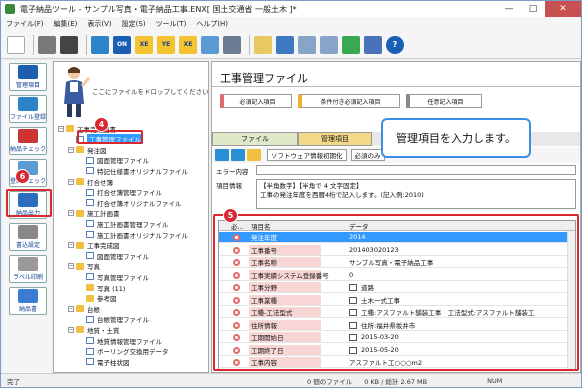 The image size is (582, 388). I want to click on label-print-button: ラベル印刷, so click(28, 269).